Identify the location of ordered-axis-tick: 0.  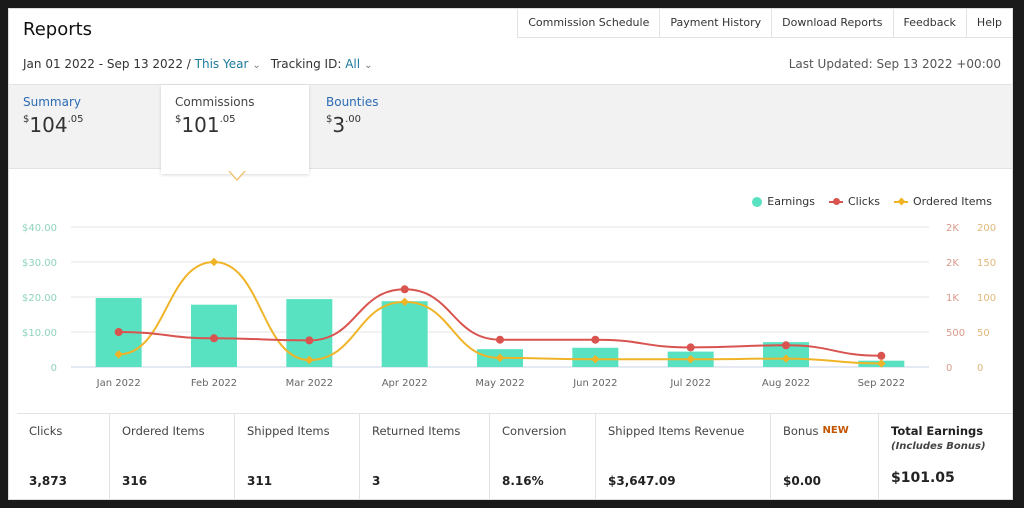
(980, 368).